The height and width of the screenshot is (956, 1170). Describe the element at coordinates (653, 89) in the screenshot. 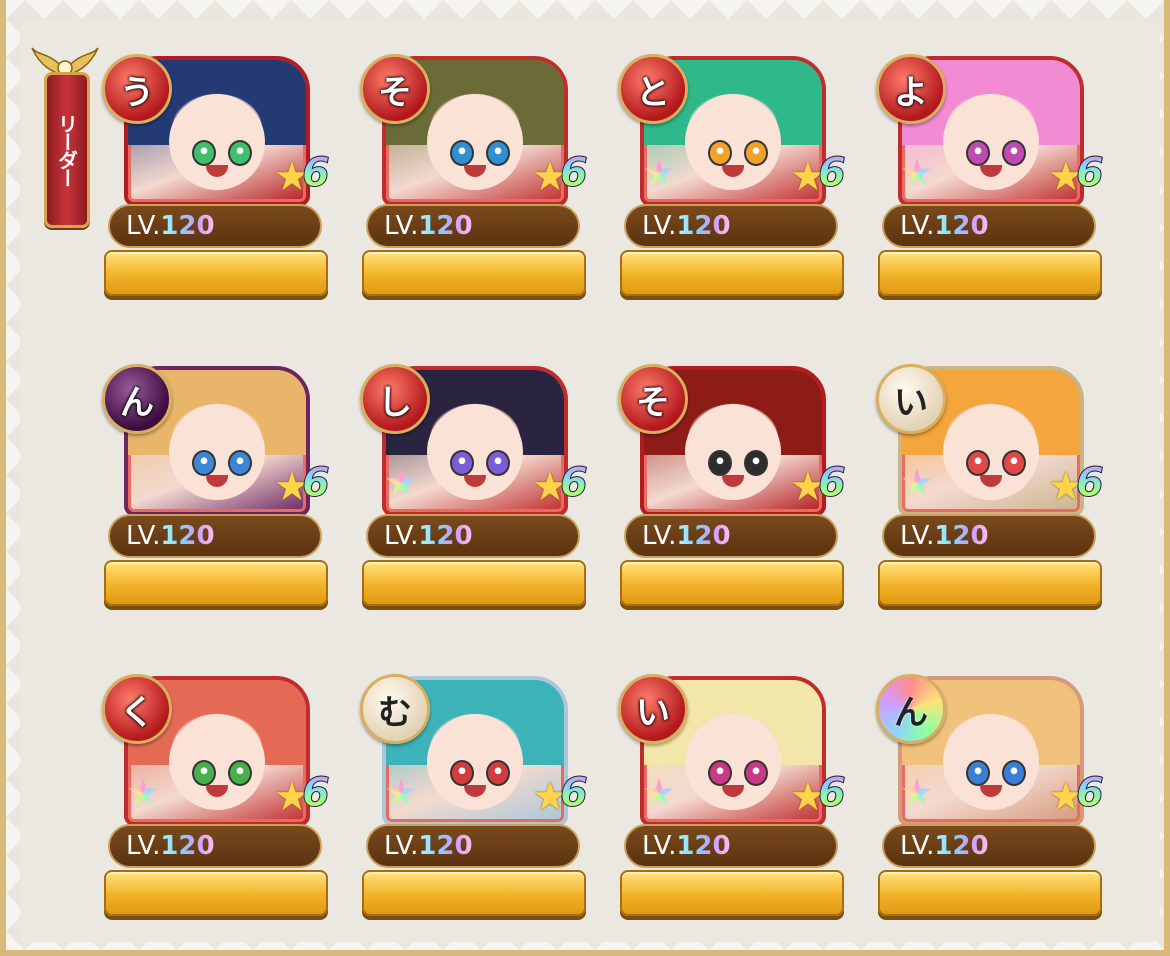

I see `kana-badge: と` at that location.